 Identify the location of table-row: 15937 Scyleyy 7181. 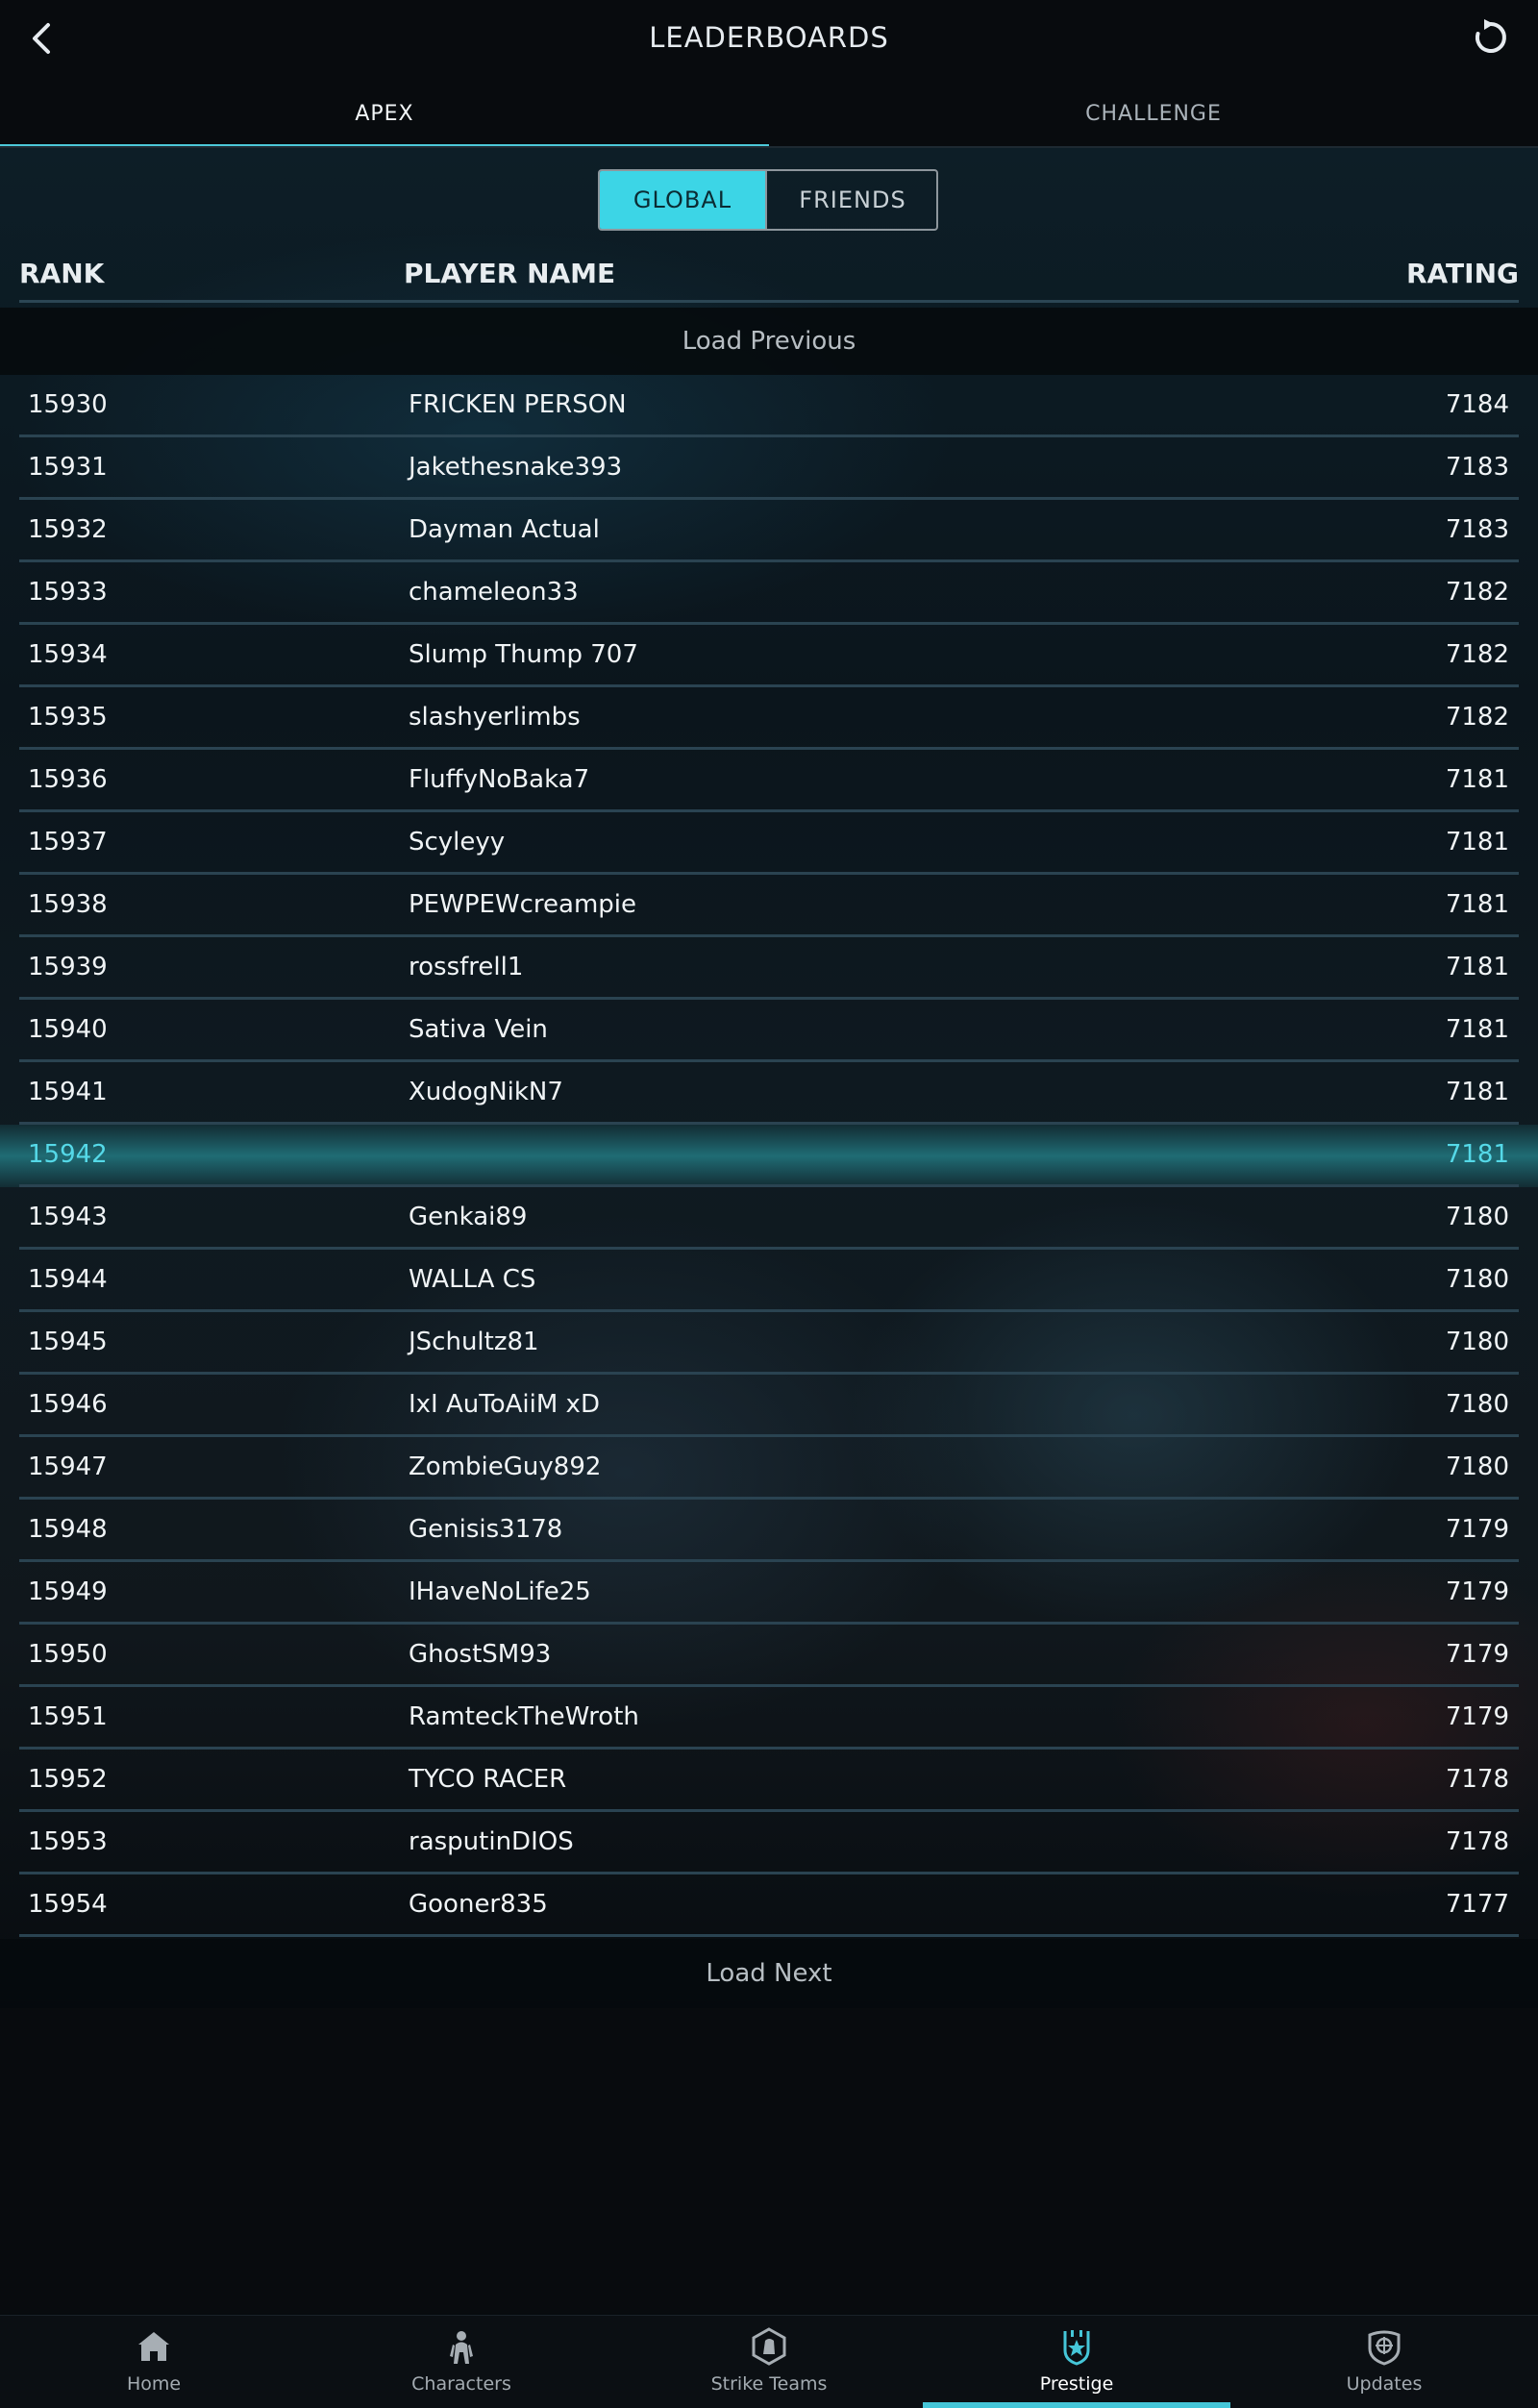
(769, 843).